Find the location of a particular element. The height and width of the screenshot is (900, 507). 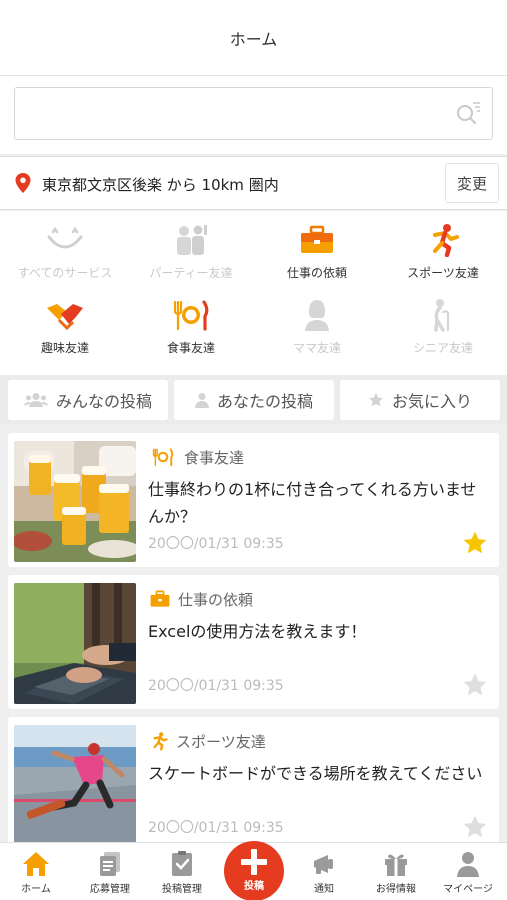

post-category-label: 食事友達 is located at coordinates (214, 457).